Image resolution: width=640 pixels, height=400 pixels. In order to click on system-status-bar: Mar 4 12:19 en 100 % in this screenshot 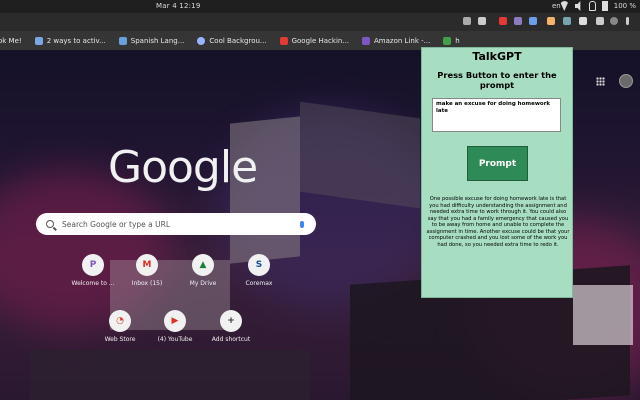, I will do `click(320, 6)`.